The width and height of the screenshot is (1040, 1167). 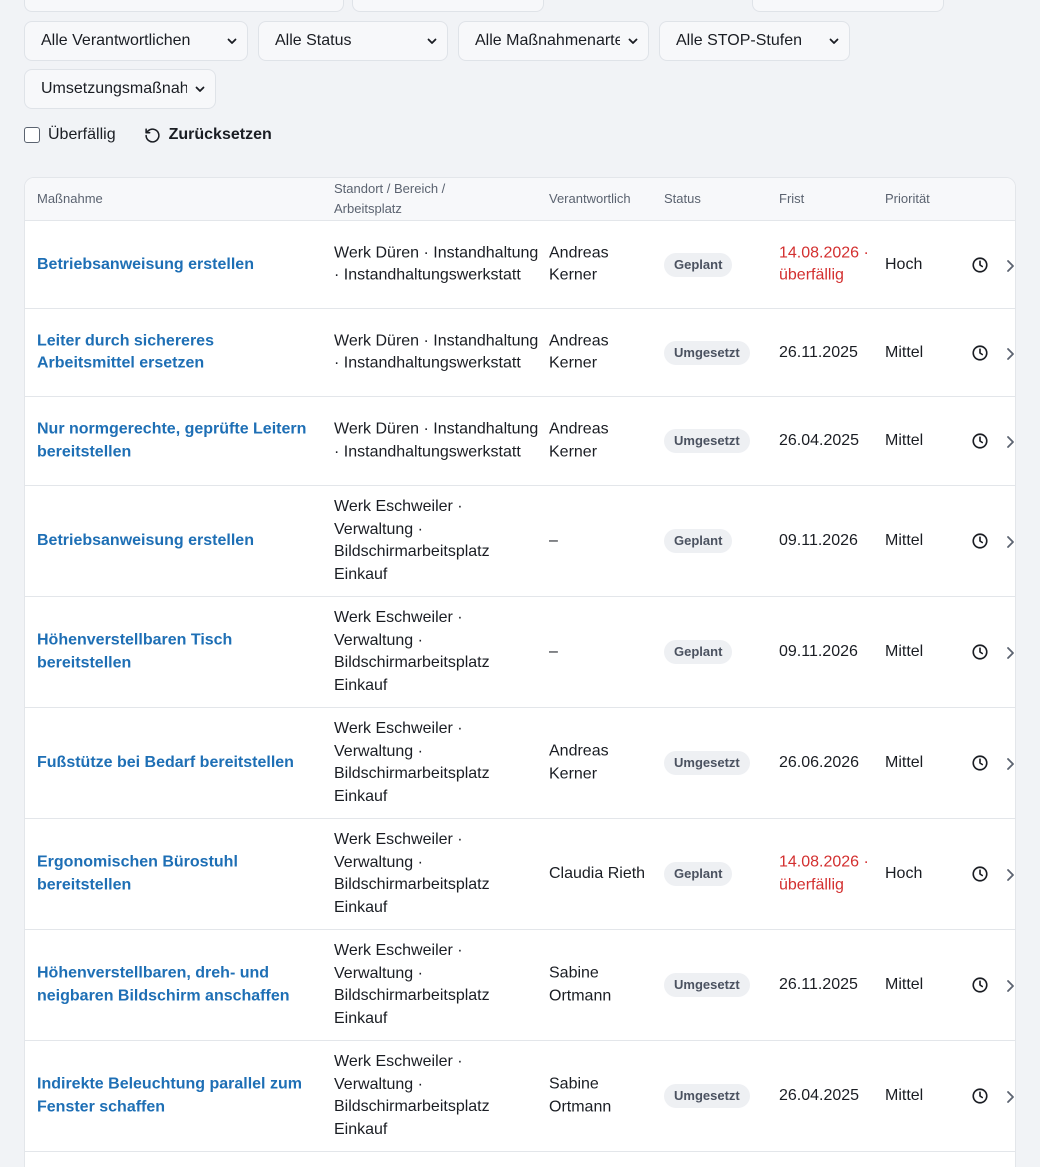 What do you see at coordinates (353, 41) in the screenshot?
I see `status-filter-select: Alle Status` at bounding box center [353, 41].